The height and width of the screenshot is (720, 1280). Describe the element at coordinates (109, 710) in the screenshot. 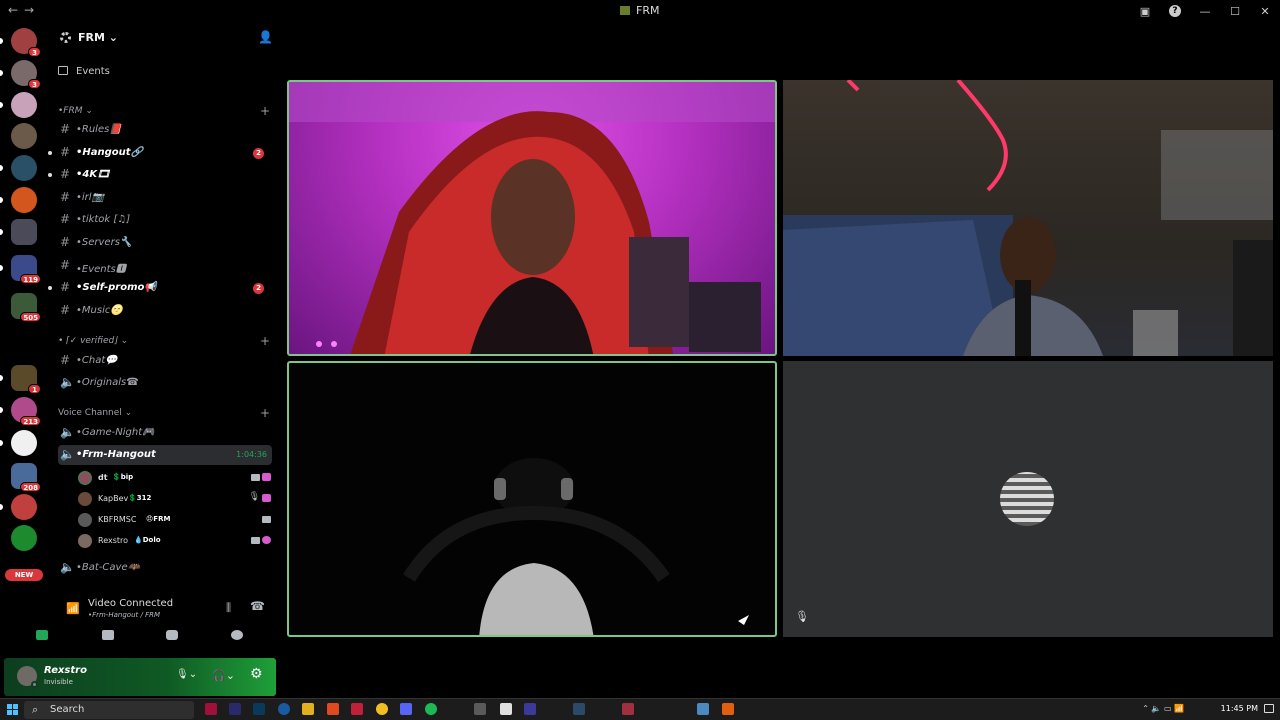

I see `taskbar-search: ⌕ Search` at that location.